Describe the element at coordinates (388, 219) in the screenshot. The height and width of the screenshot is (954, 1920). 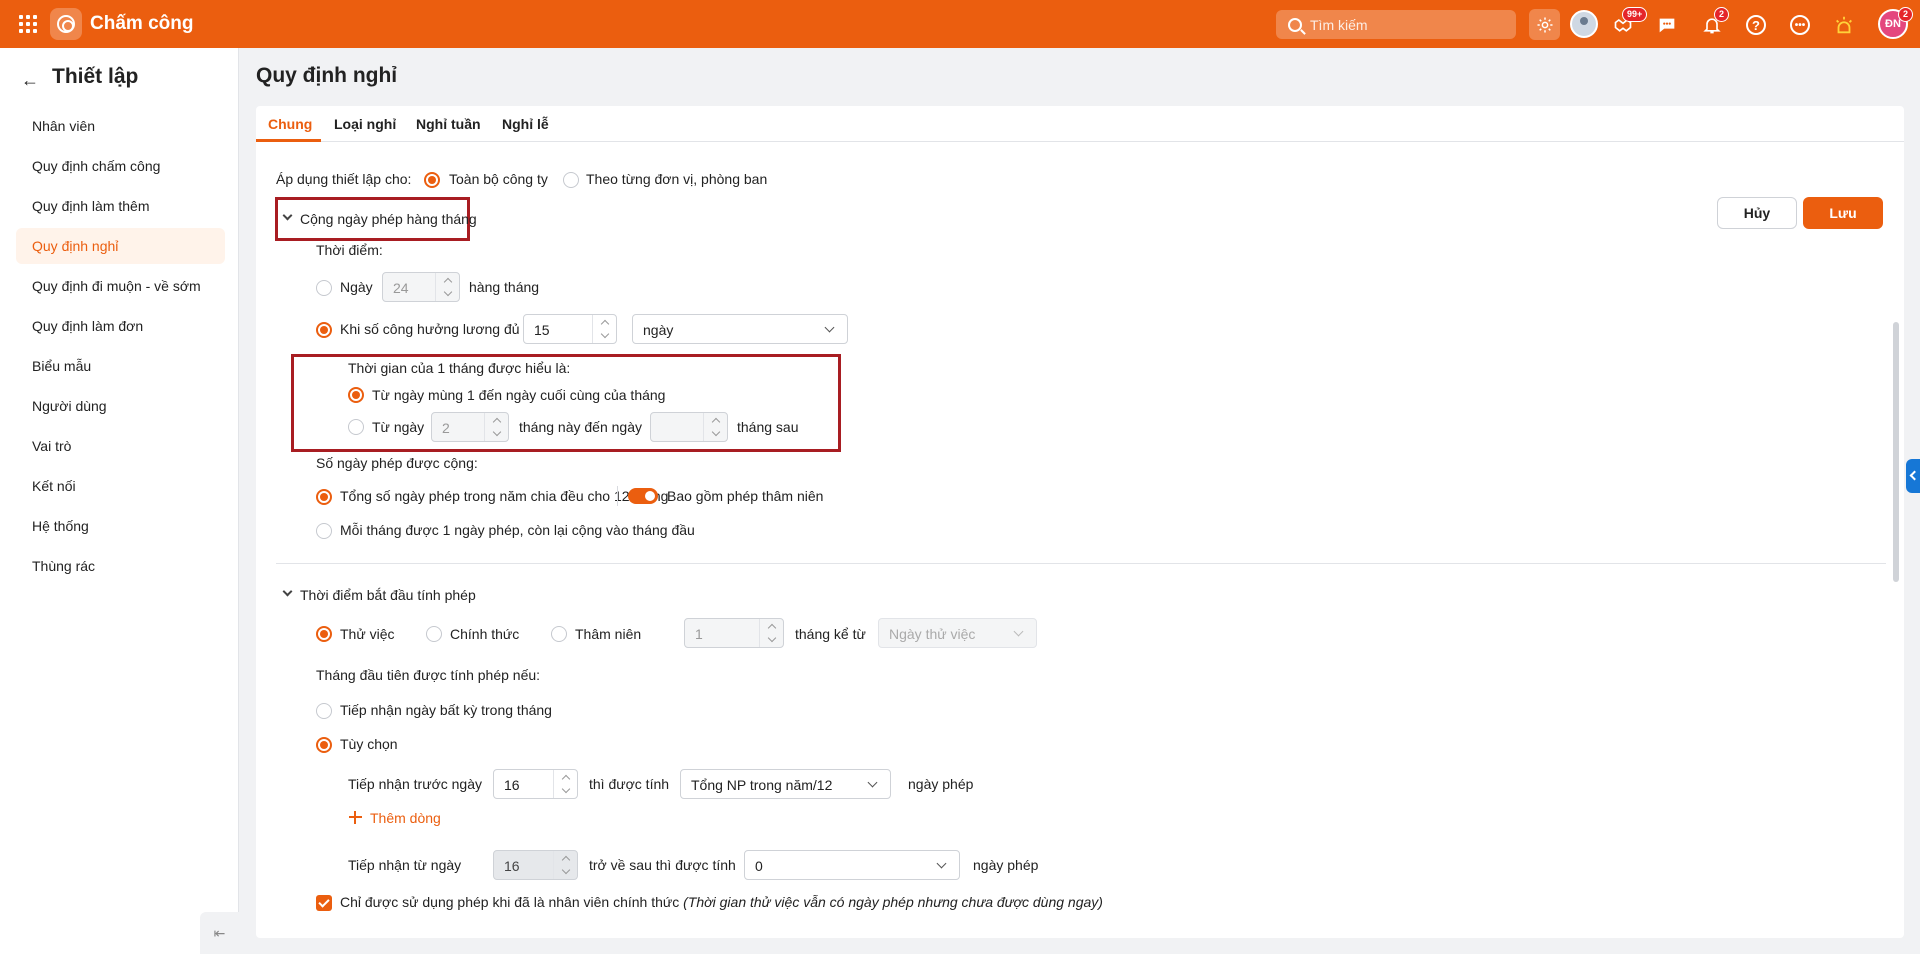
I see `monthly-section-title: Cộng ngày phép hàng tháng` at that location.